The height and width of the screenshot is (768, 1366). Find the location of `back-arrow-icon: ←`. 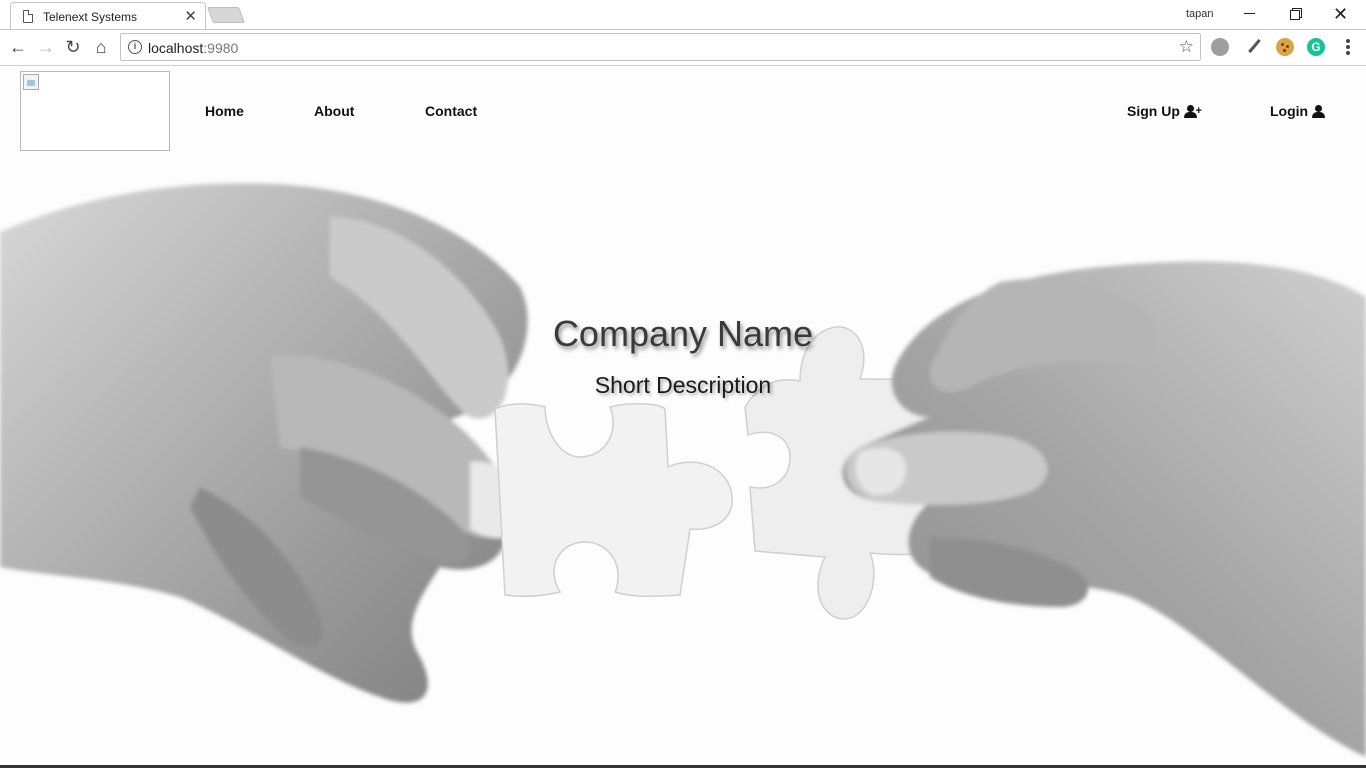

back-arrow-icon: ← is located at coordinates (18, 47).